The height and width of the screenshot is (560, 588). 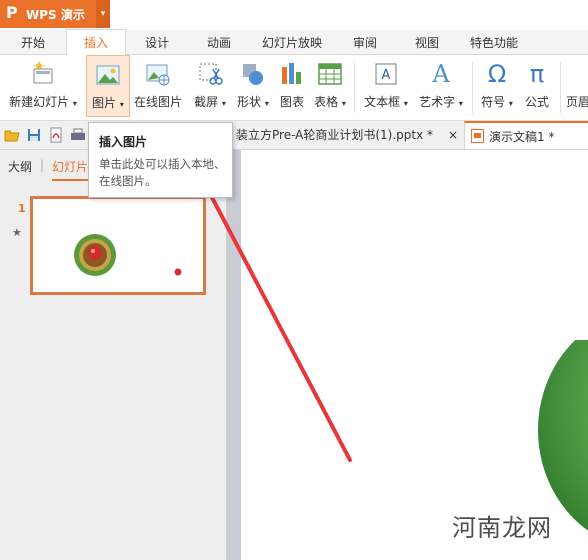 I want to click on tooltip-body: 单击此处可以插入本地、在线图片。, so click(x=162, y=172).